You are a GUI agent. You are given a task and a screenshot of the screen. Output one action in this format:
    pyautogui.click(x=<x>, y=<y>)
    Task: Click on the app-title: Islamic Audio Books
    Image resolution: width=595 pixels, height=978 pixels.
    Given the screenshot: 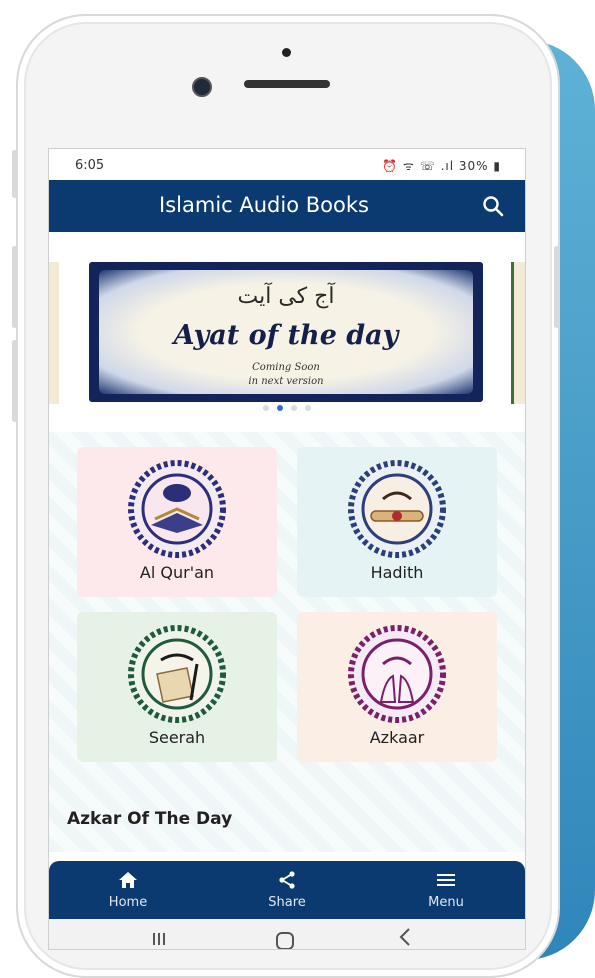 What is the action you would take?
    pyautogui.click(x=264, y=205)
    